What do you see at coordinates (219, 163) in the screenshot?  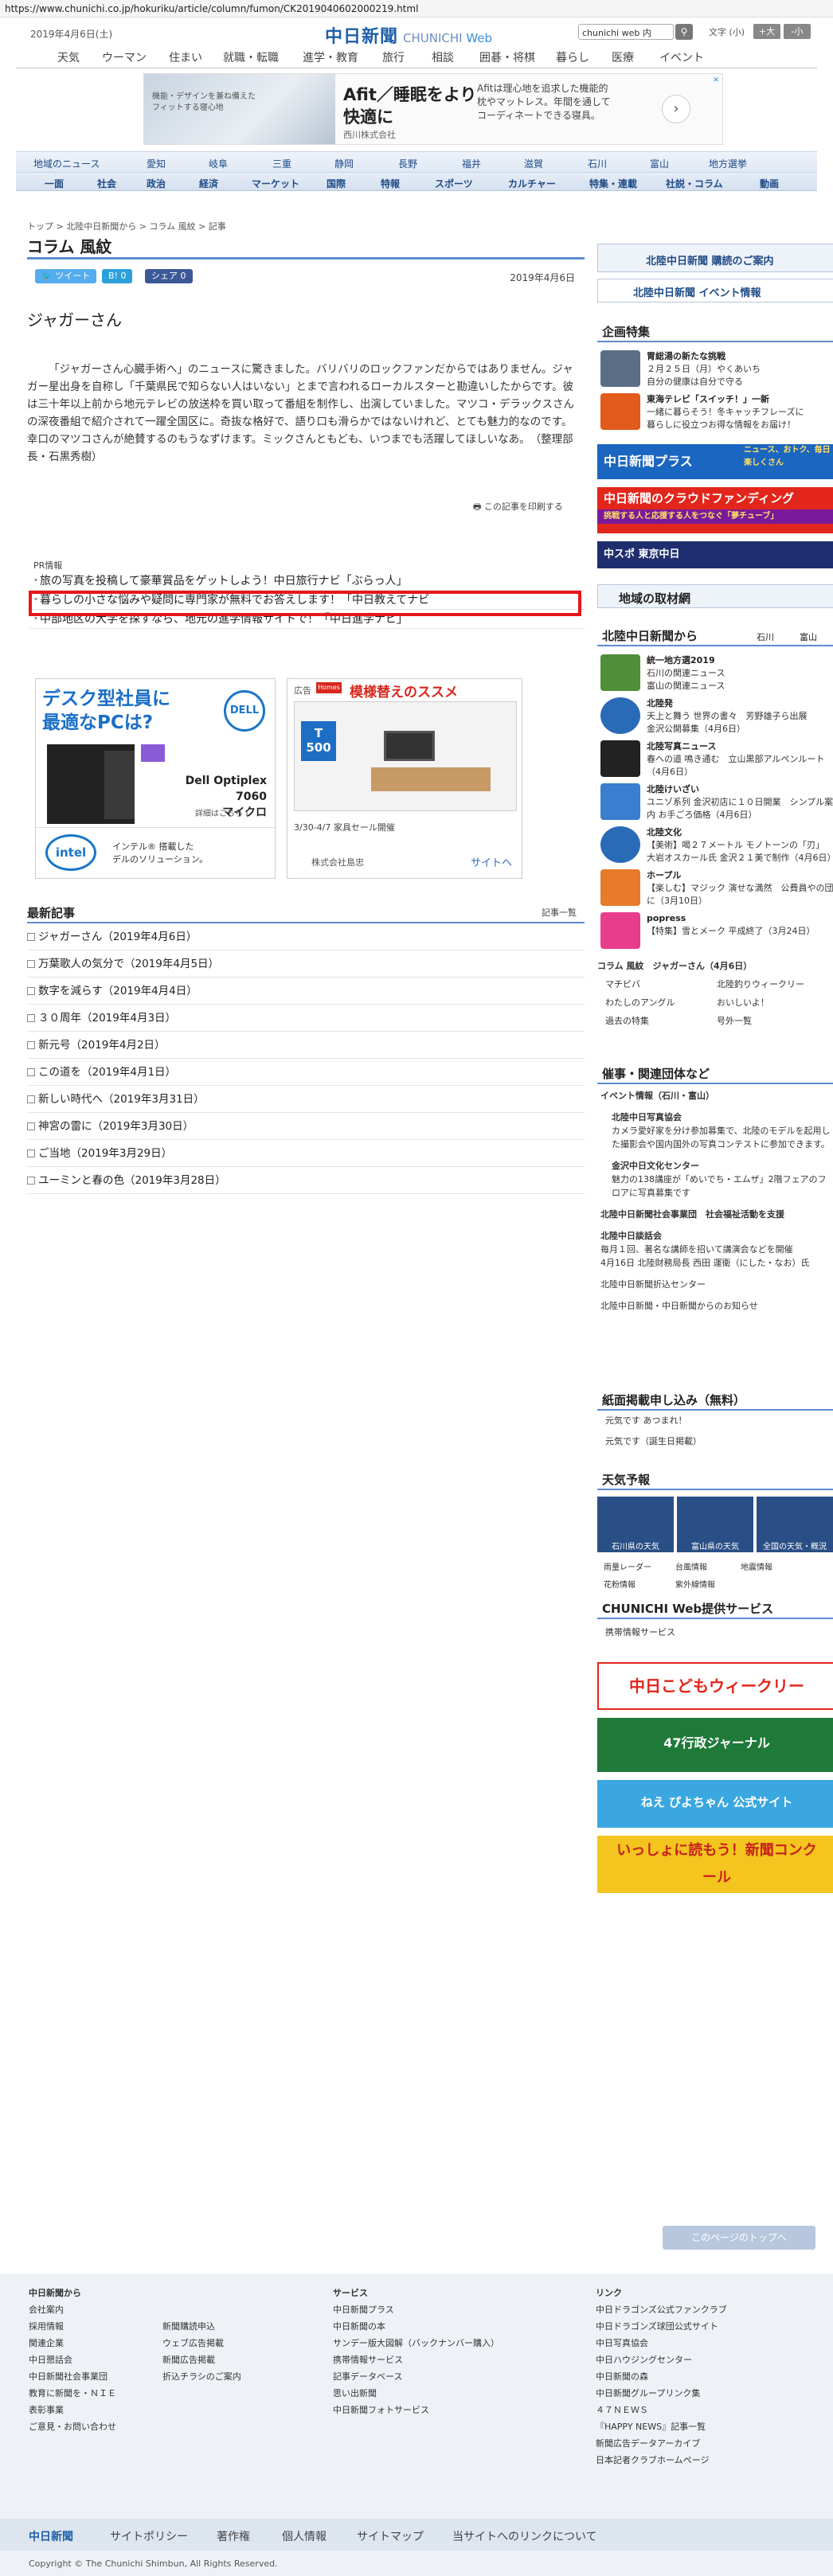 I see `region-nav-item: 岐阜` at bounding box center [219, 163].